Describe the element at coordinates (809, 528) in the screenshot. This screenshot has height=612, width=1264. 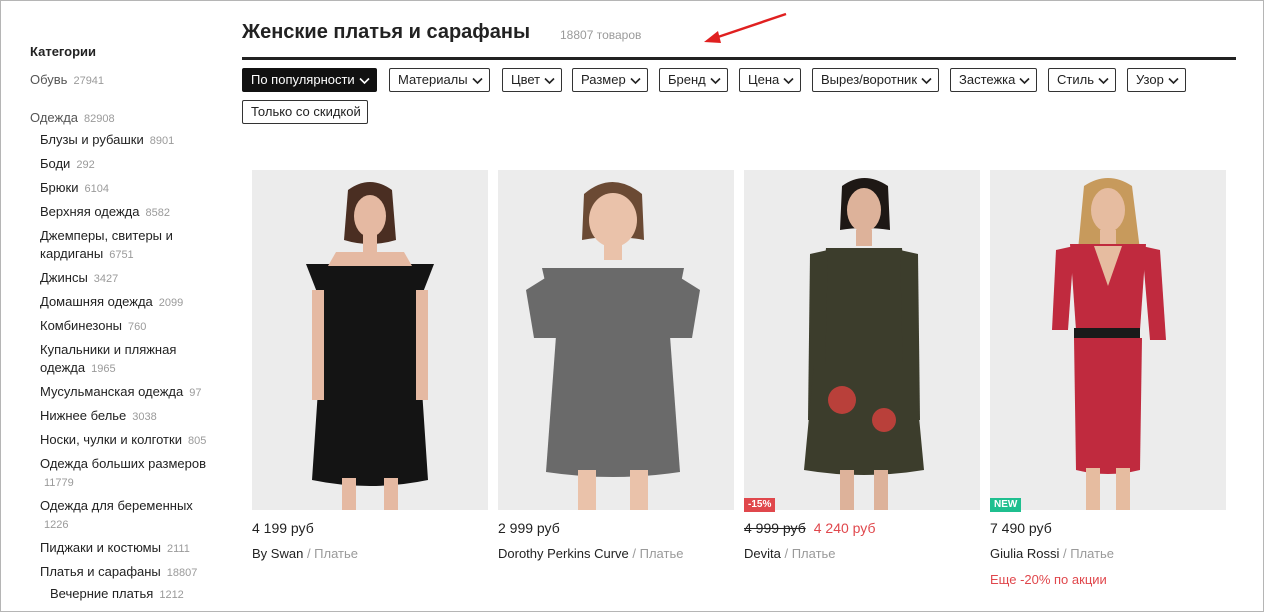
I see `product-price: 4 999 руб 4 240 руб` at that location.